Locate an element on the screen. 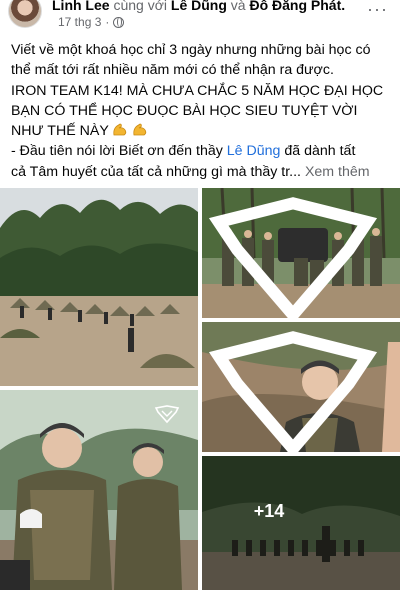  photo-team-vehicle is located at coordinates (301, 253).